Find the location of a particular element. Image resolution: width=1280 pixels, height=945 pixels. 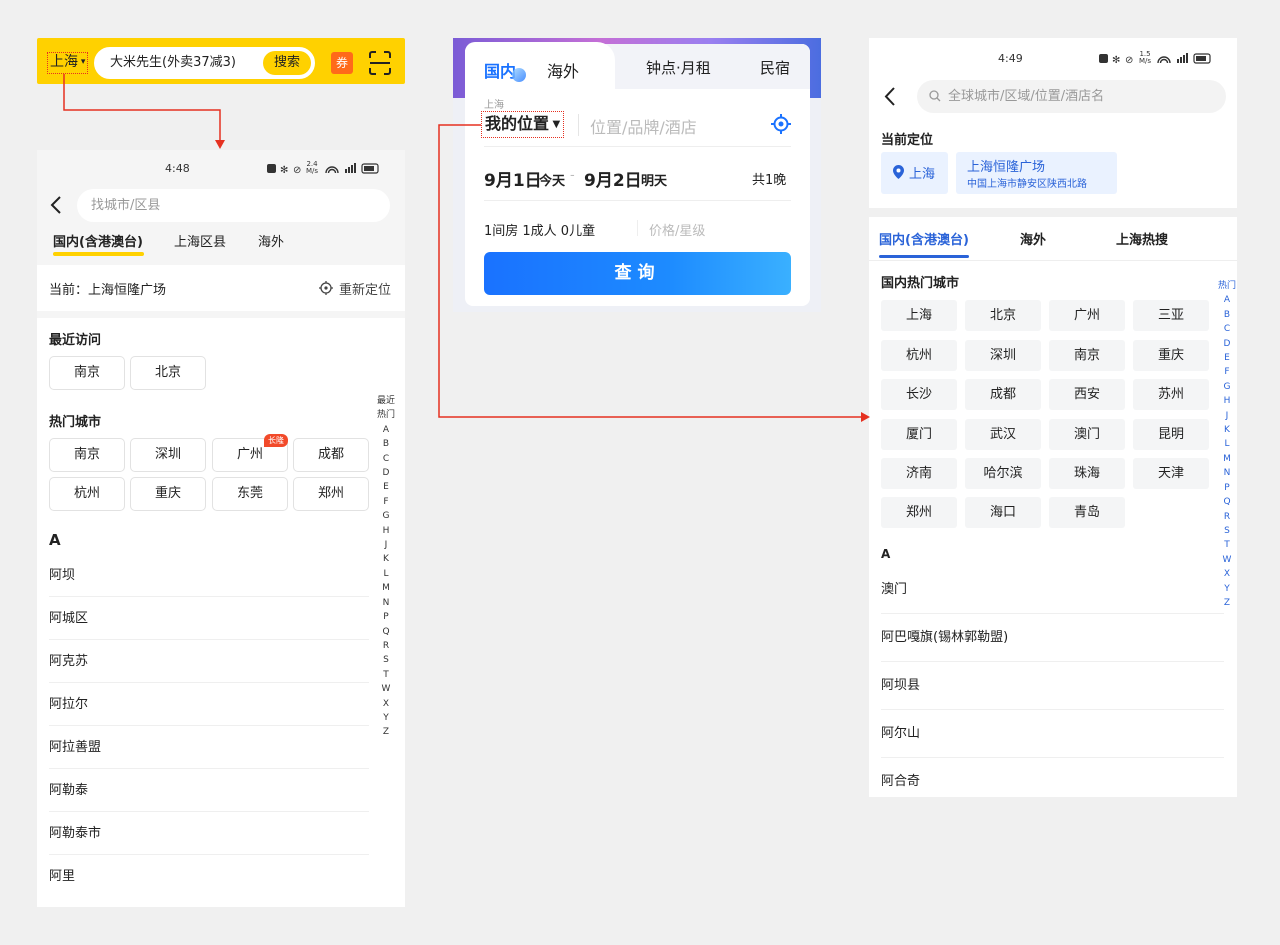

arrow-to-left-screen is located at coordinates (142, 107).